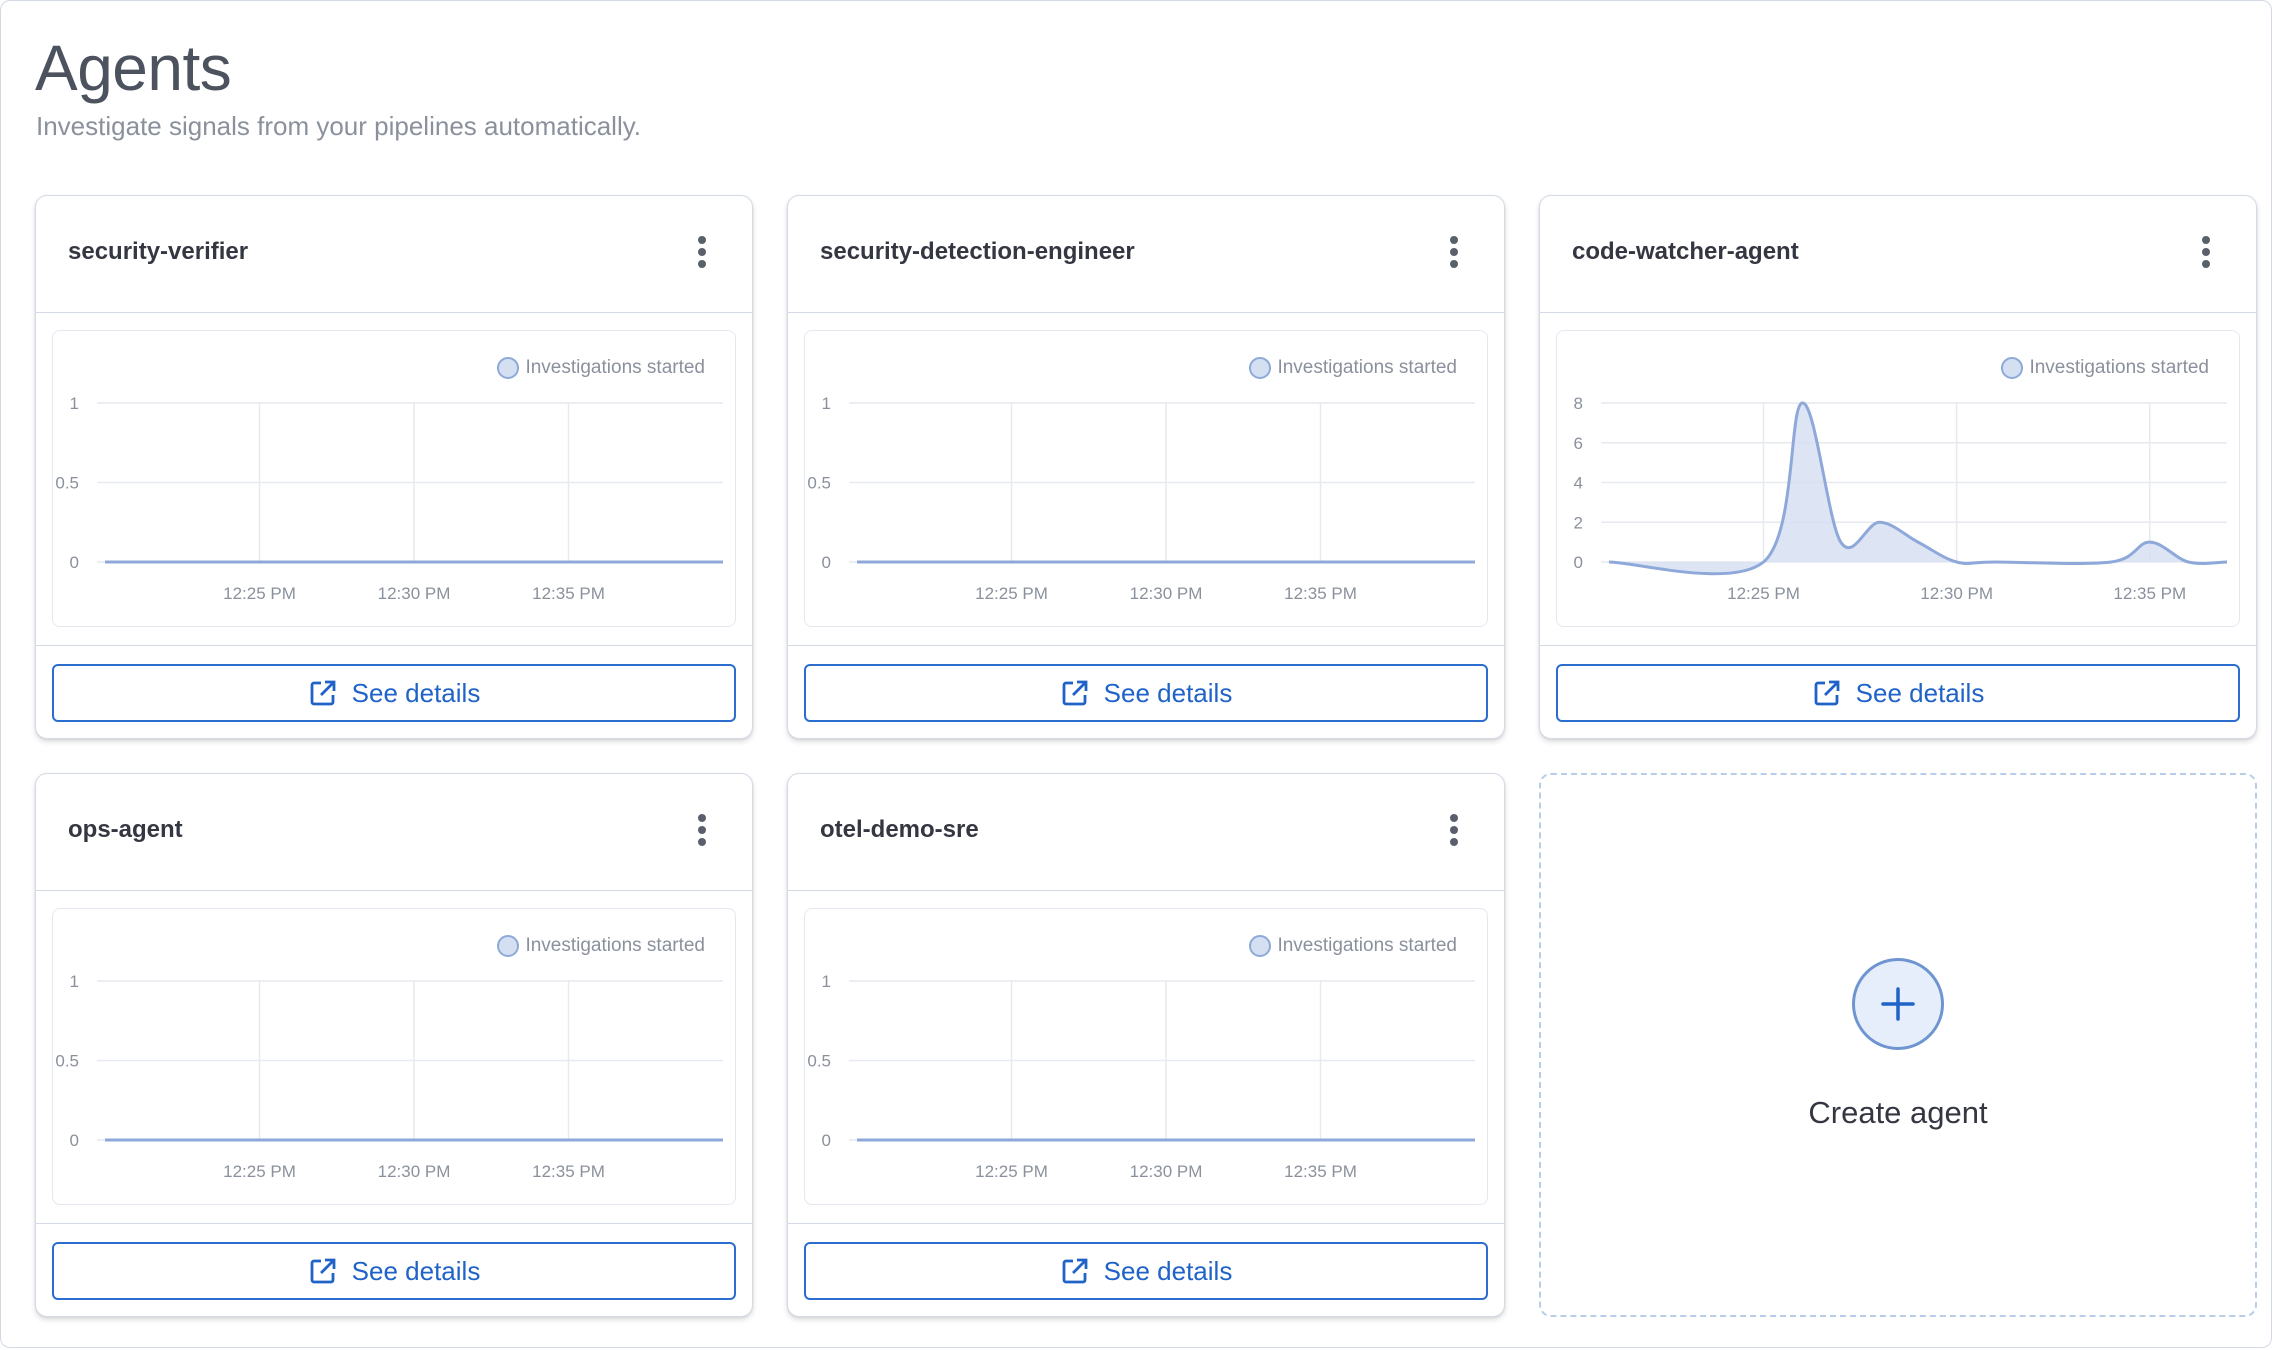 This screenshot has height=1350, width=2274. I want to click on card-header: otel-demo-sre, so click(1146, 832).